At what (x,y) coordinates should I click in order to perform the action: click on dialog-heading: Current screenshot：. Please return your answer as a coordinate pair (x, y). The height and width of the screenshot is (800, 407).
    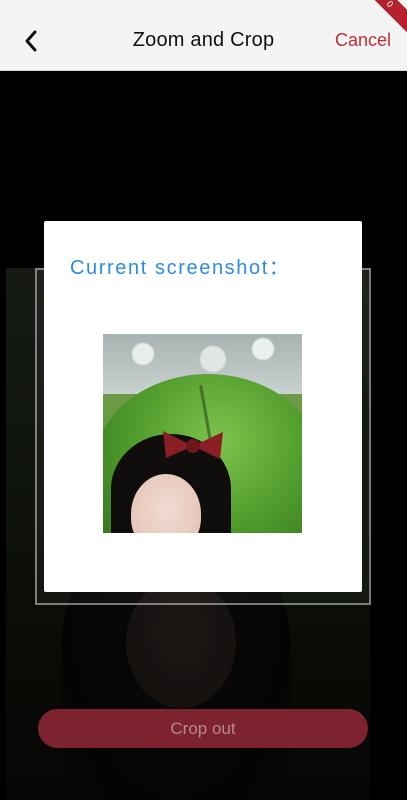
    Looking at the image, I should click on (180, 268).